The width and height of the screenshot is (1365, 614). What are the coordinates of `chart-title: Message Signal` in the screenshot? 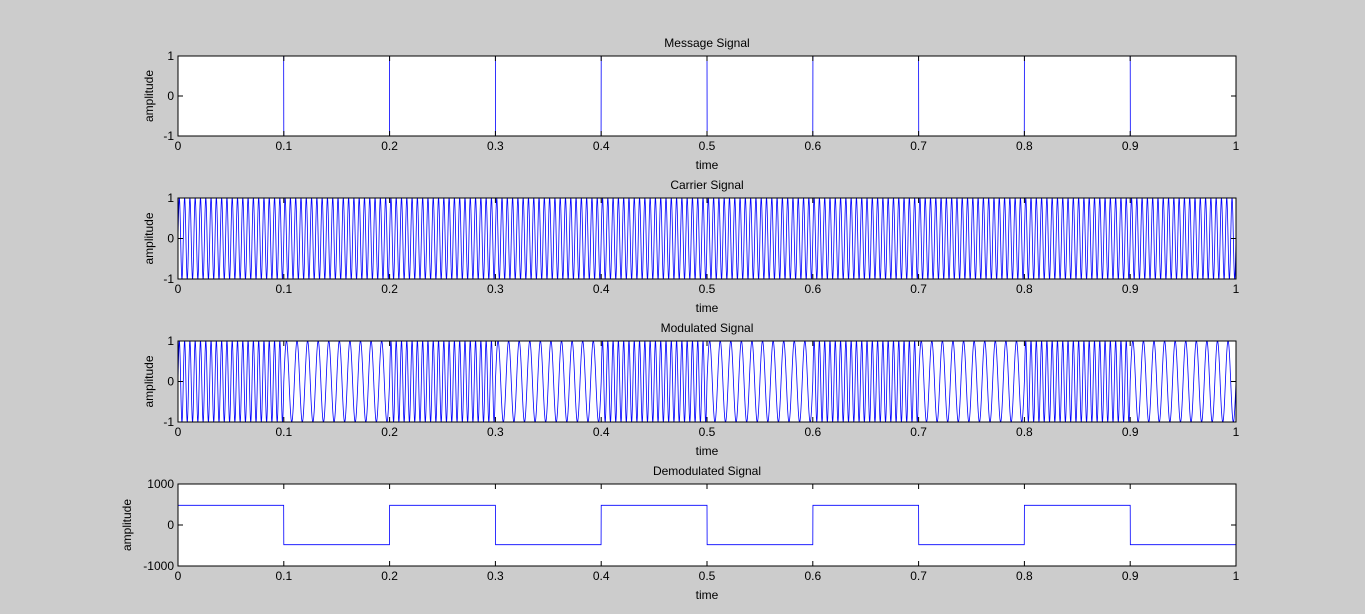 It's located at (706, 43).